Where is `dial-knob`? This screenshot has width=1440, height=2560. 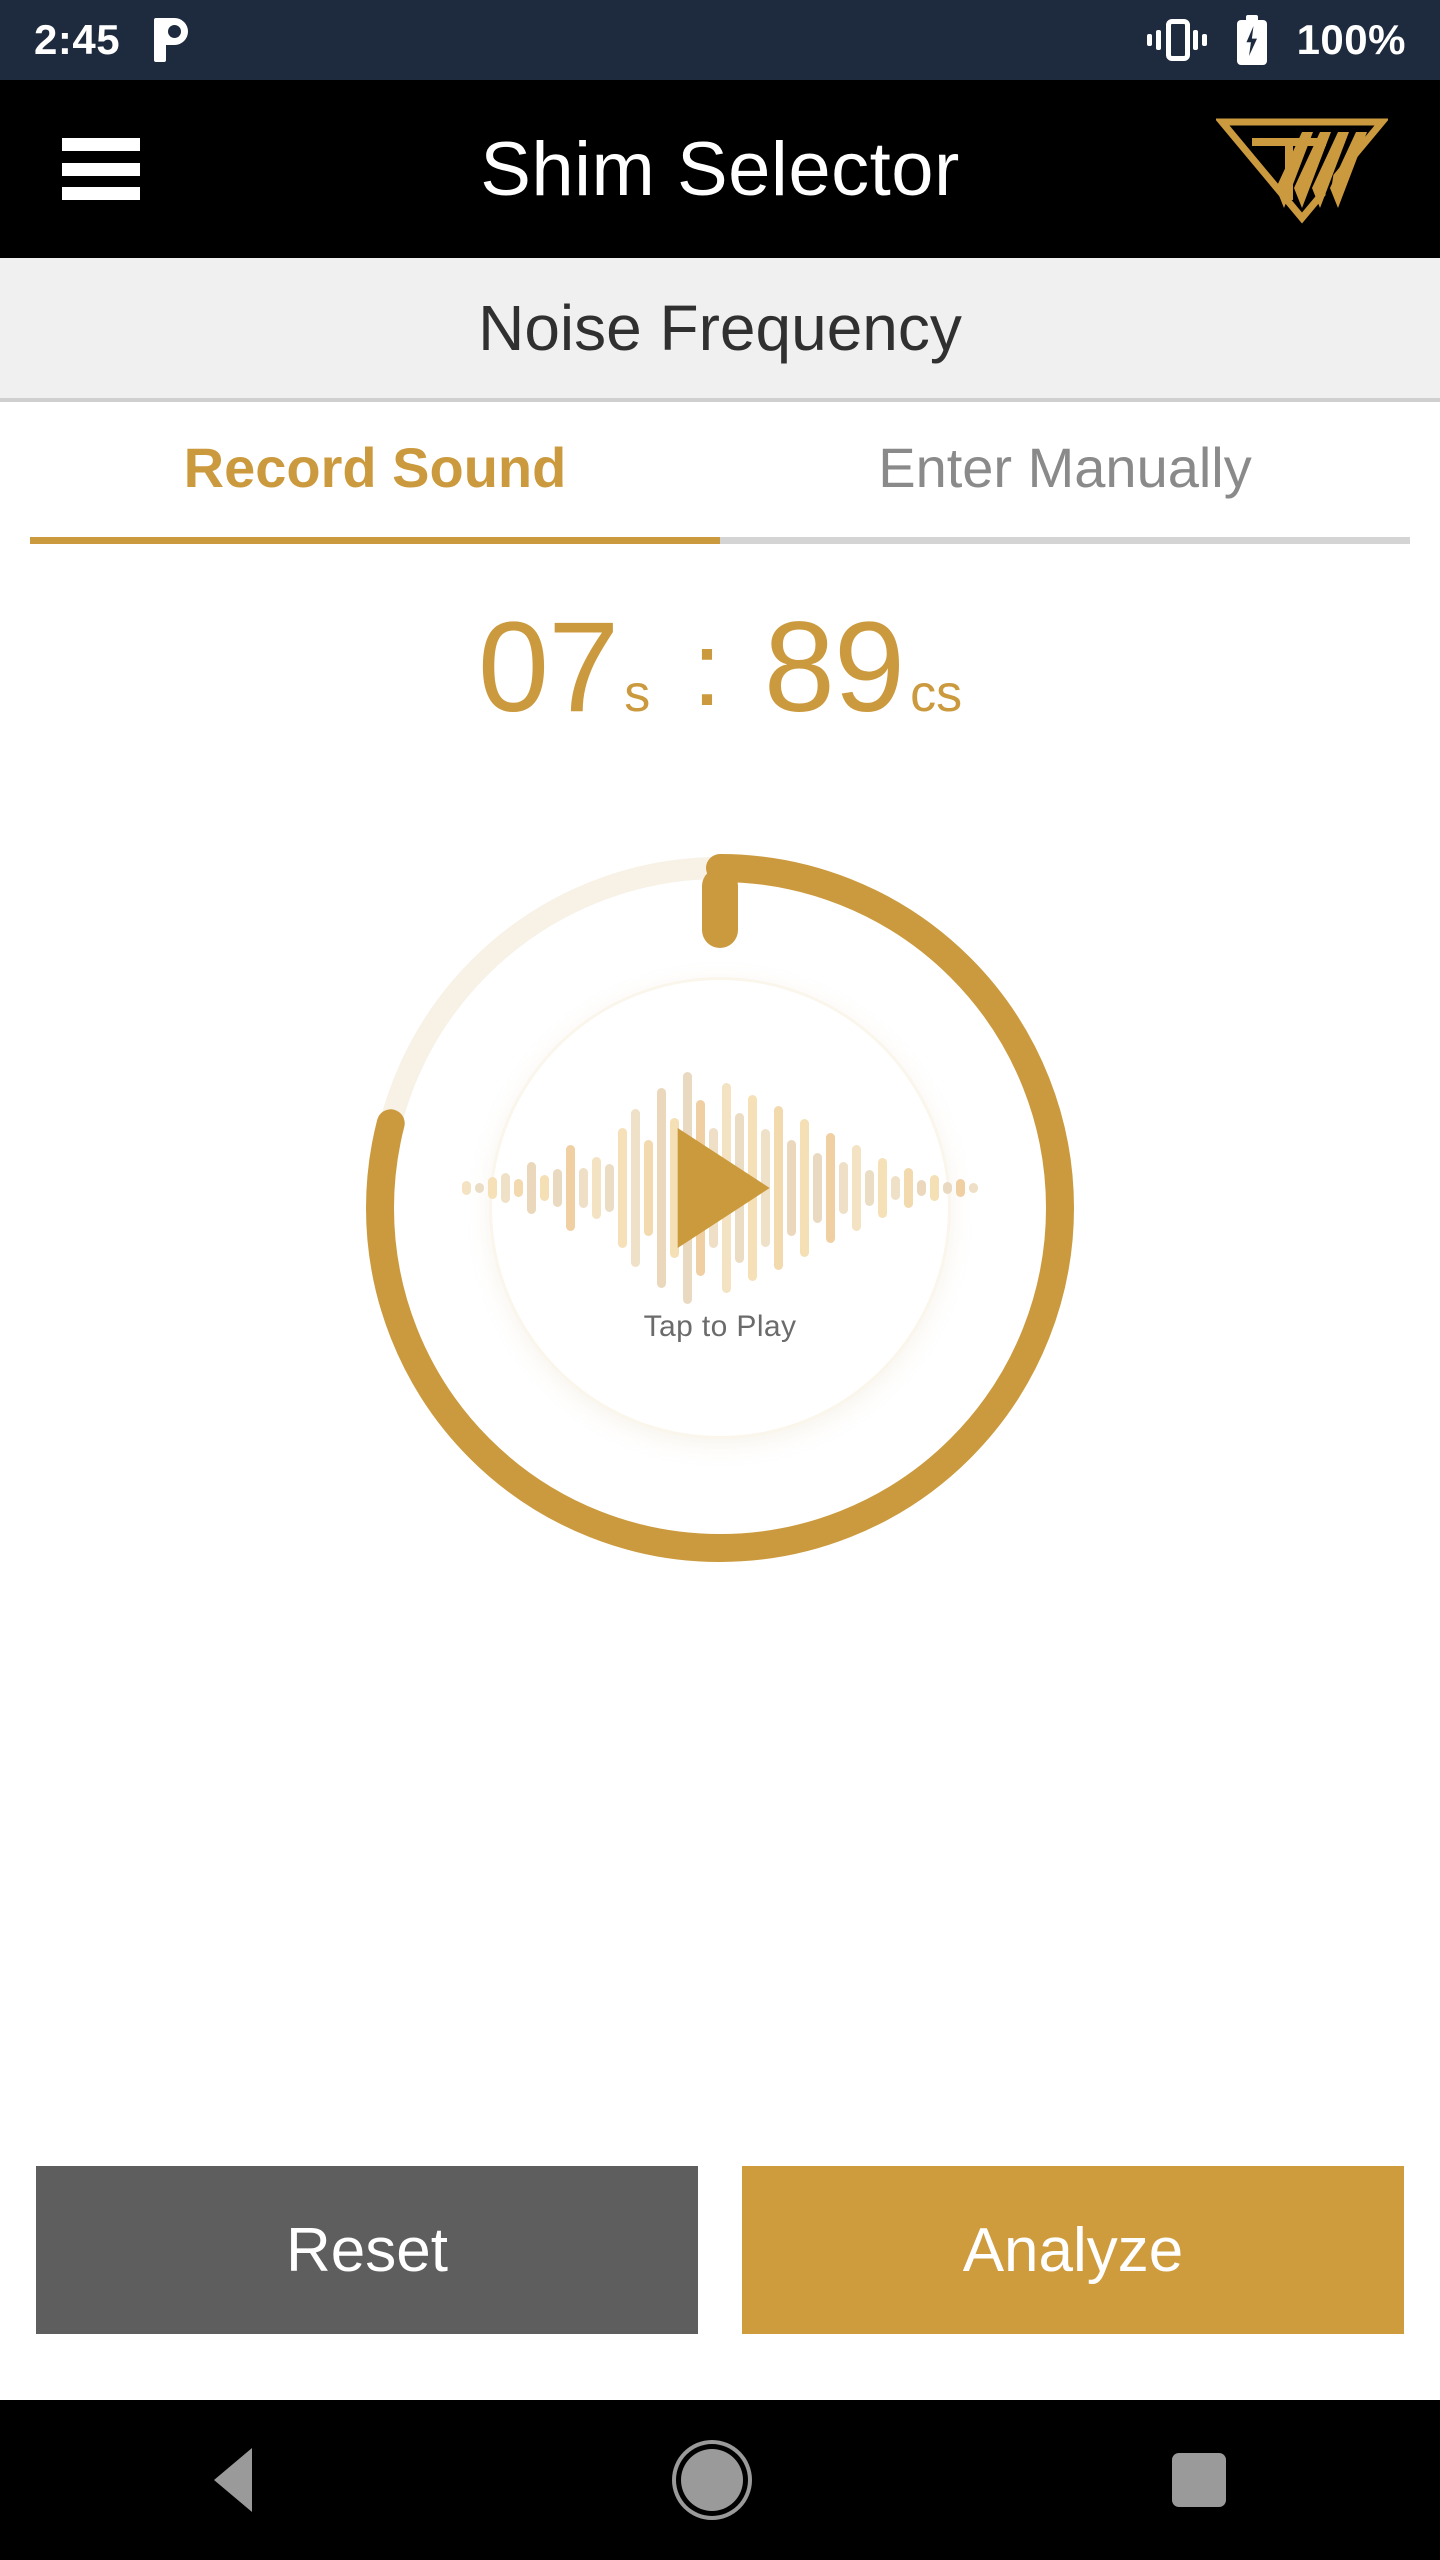 dial-knob is located at coordinates (720, 908).